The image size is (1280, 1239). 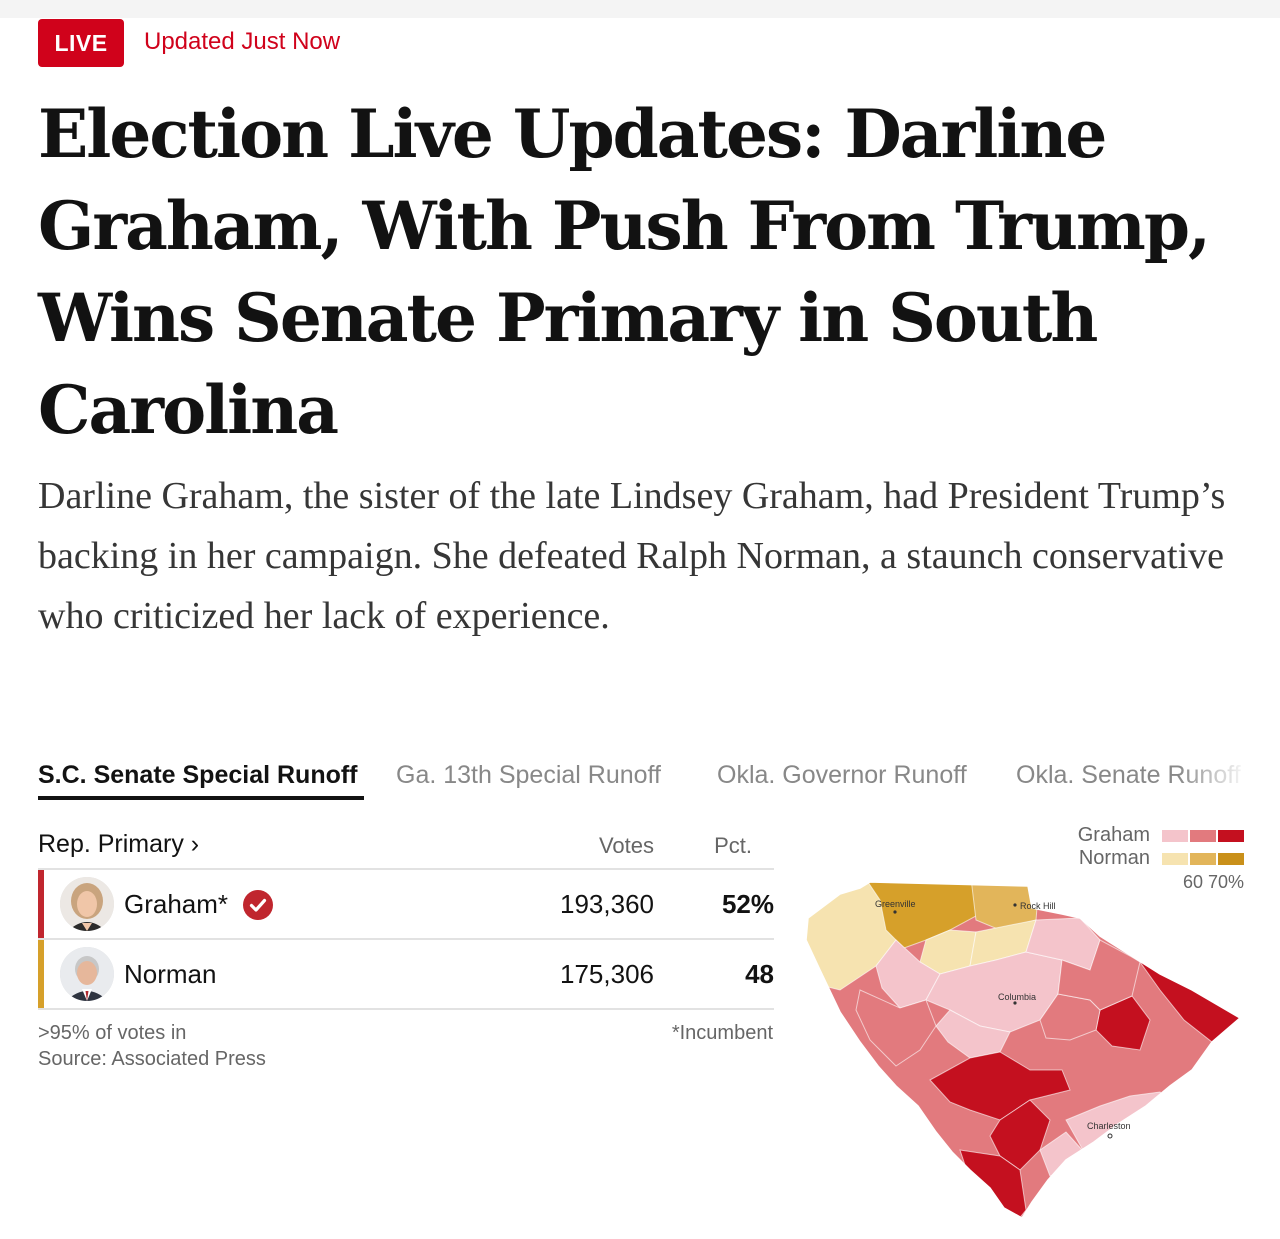 I want to click on tab-sc-senate-special-runoff: S.C. Senate Special Runoff, so click(x=198, y=775).